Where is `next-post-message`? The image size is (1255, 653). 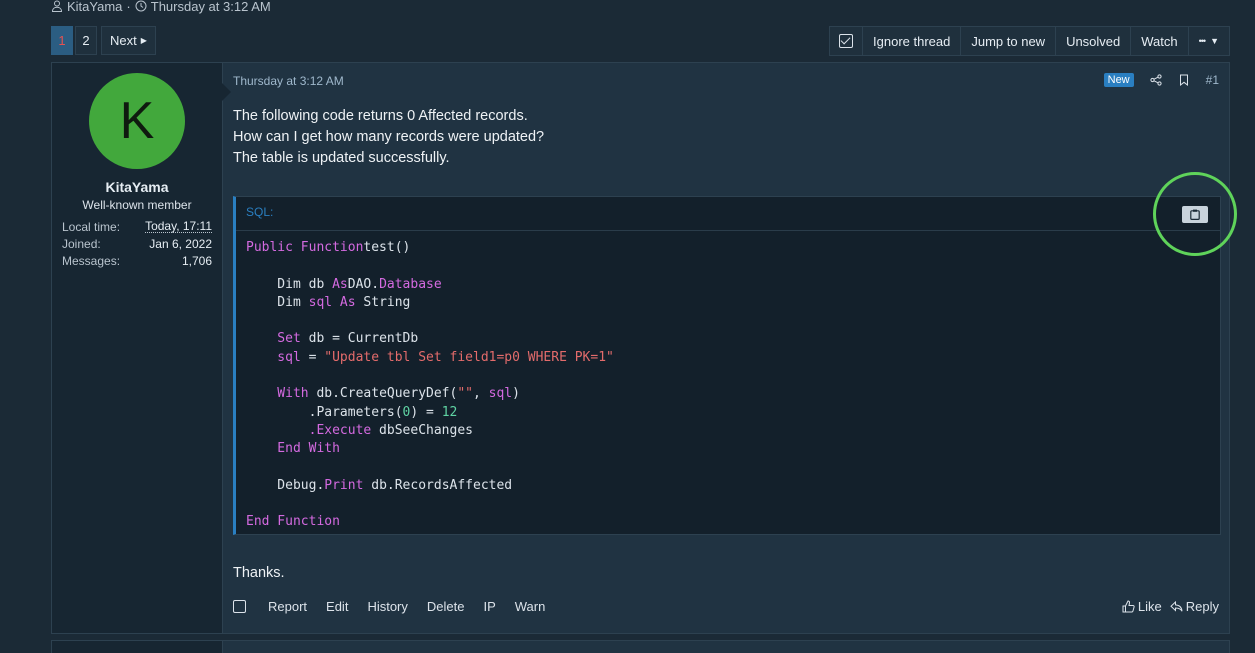
next-post-message is located at coordinates (640, 646).